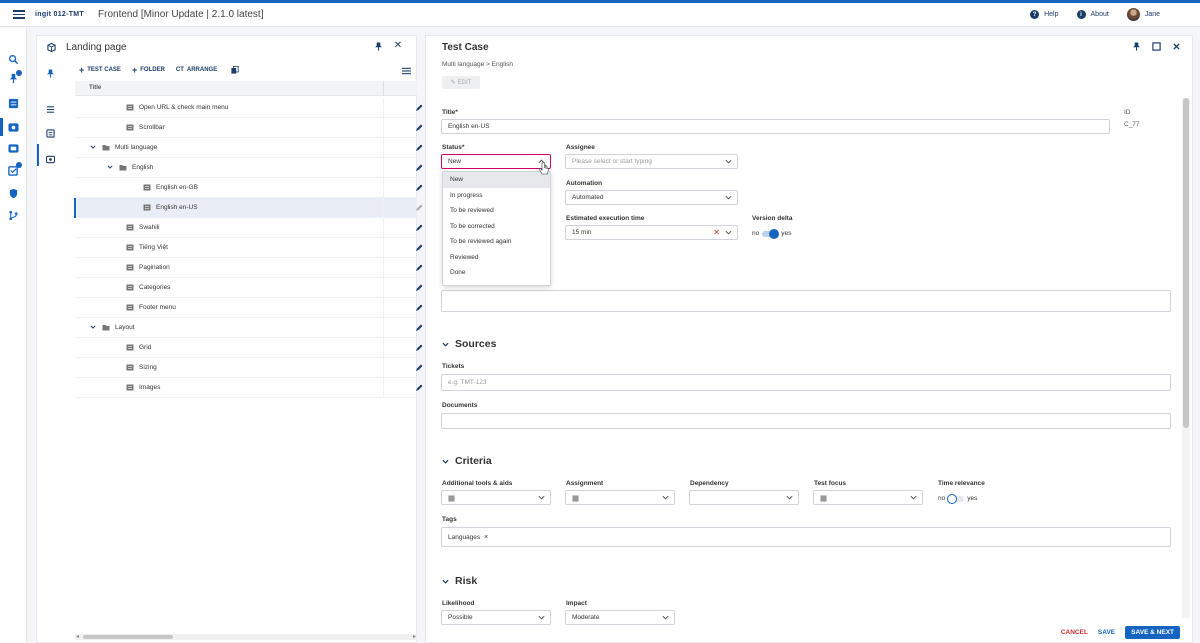 This screenshot has width=1200, height=643. What do you see at coordinates (496, 227) in the screenshot?
I see `status-option: To be corrected` at bounding box center [496, 227].